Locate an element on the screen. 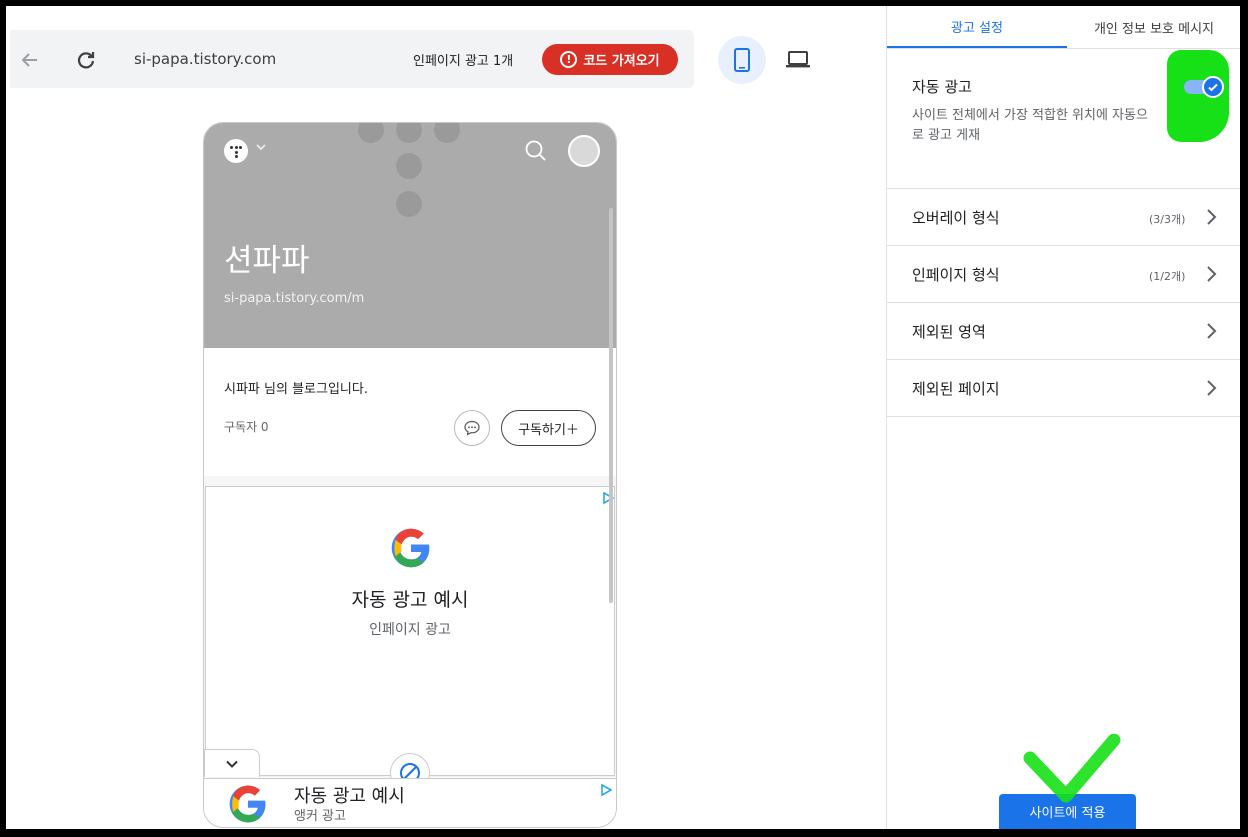  row-excluded-areas: 제외된 영역 is located at coordinates (1063, 330).